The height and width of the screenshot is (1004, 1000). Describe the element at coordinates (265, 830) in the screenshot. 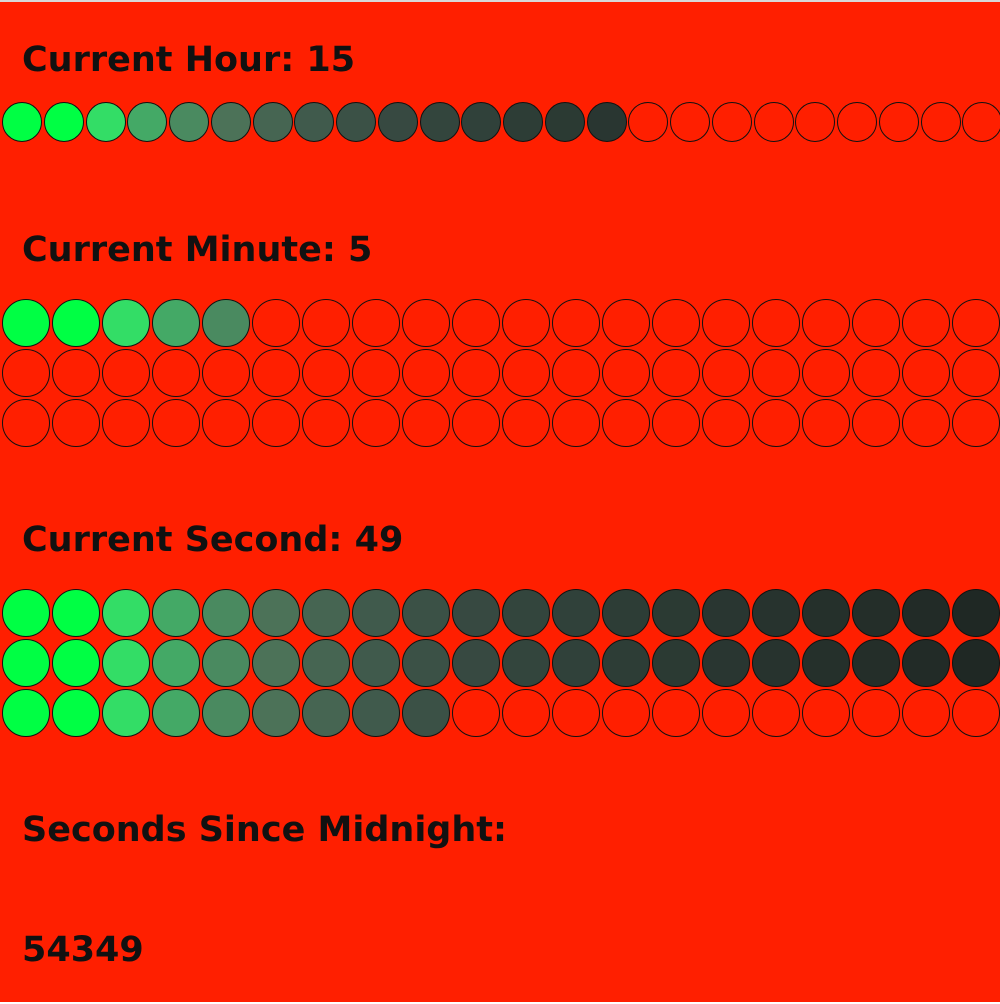

I see `seconds-since-midnight-label: Seconds Since Midnight:` at that location.